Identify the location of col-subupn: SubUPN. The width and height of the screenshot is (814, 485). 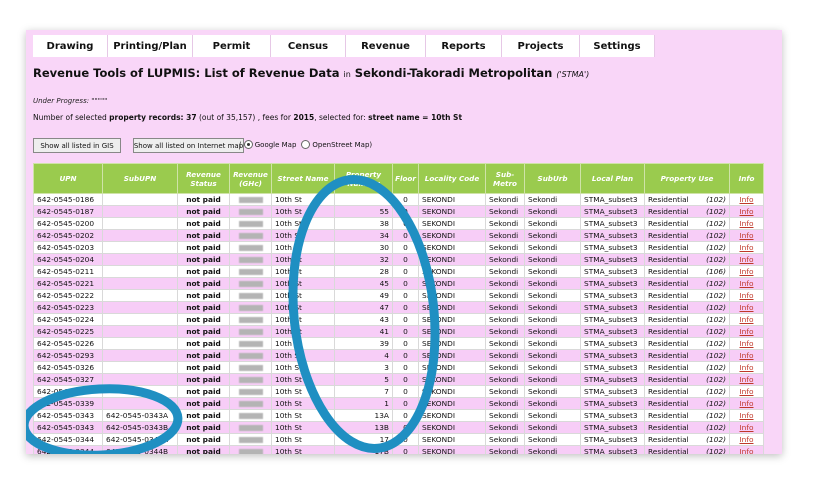
(140, 178).